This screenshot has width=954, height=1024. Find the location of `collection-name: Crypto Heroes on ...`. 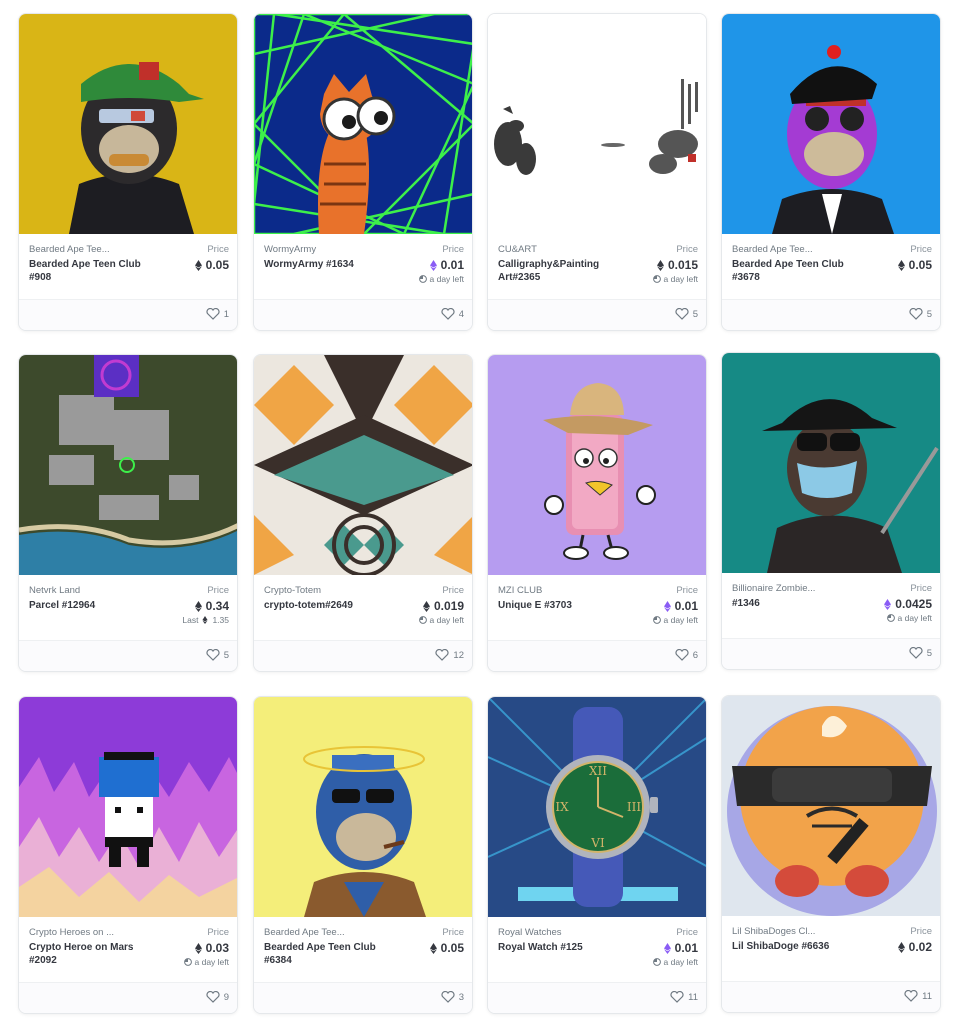

collection-name: Crypto Heroes on ... is located at coordinates (79, 932).